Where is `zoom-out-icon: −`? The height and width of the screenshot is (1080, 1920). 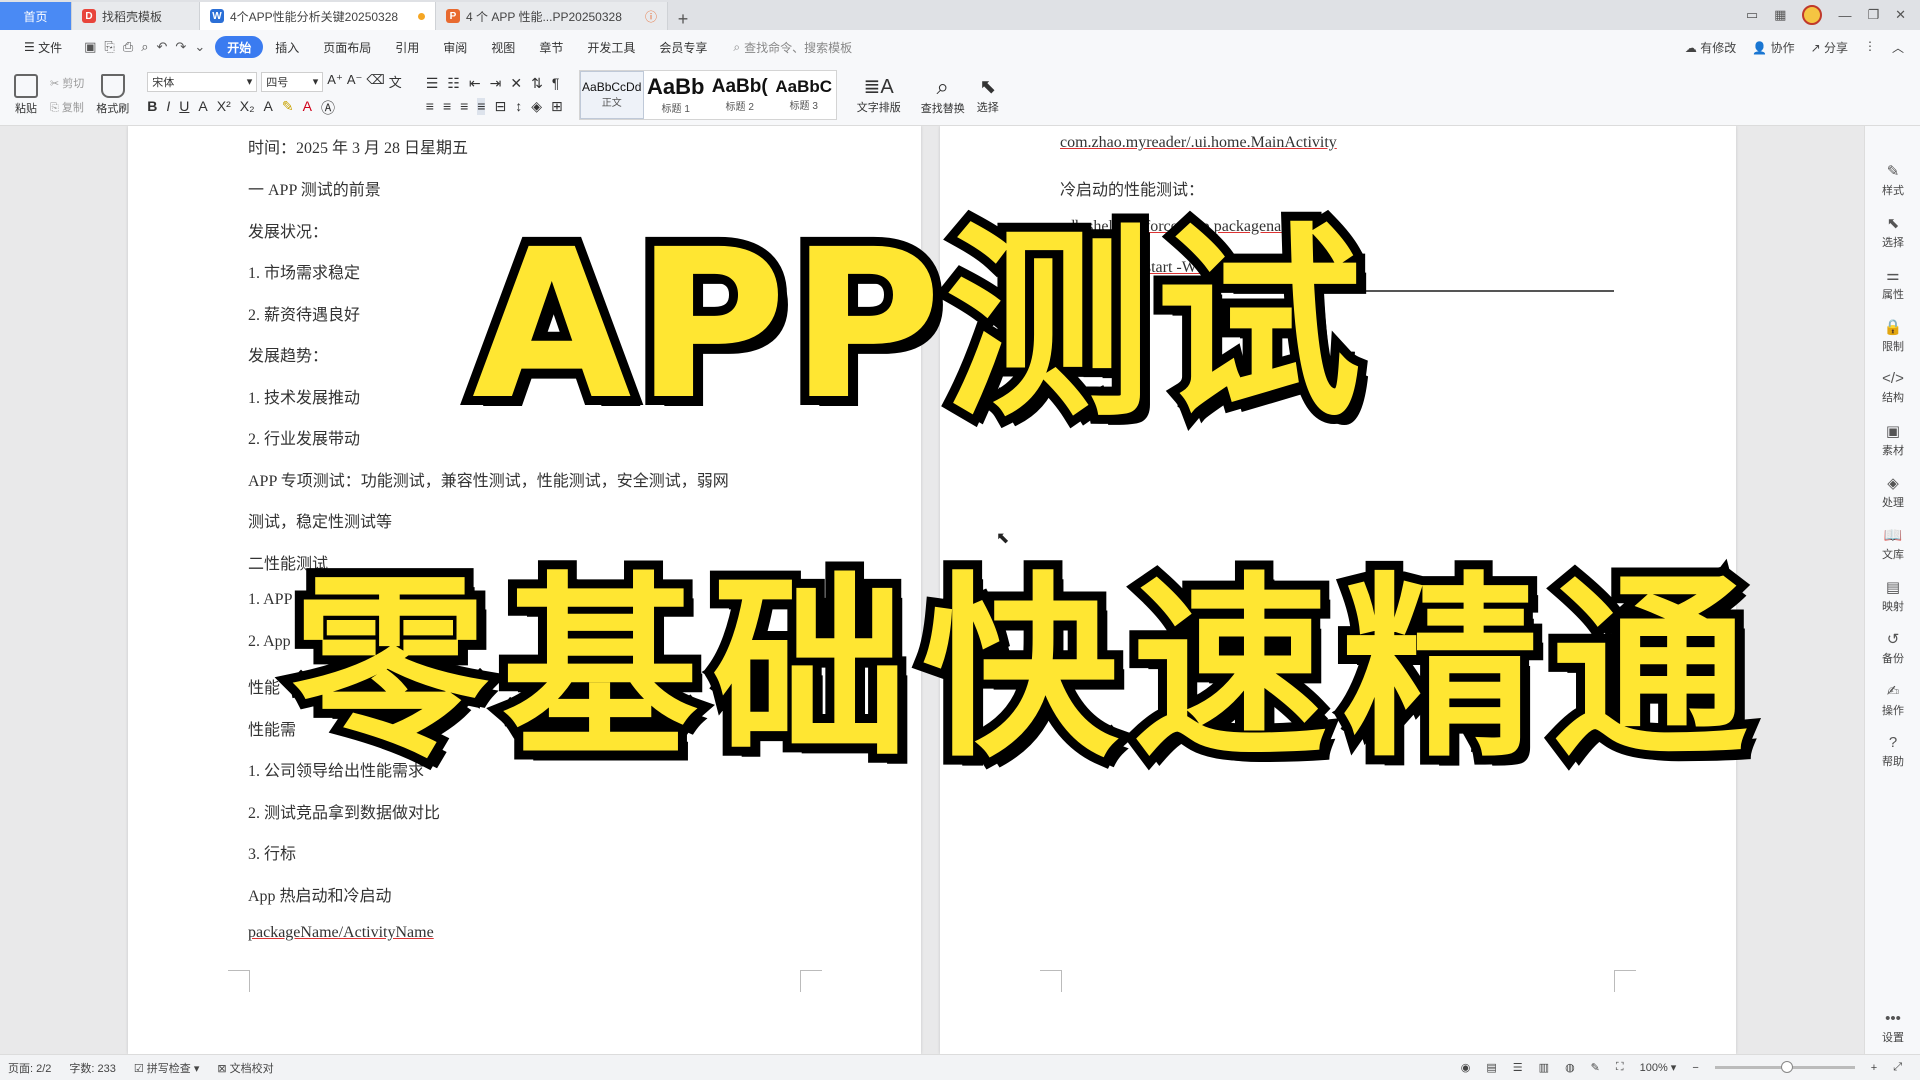 zoom-out-icon: − is located at coordinates (1695, 1068).